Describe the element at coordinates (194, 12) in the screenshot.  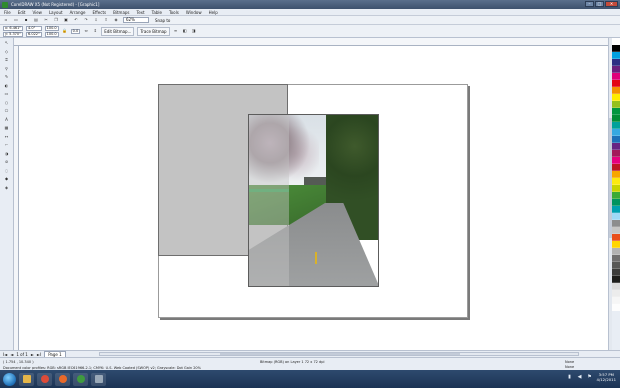
I see `menu-window: Window` at that location.